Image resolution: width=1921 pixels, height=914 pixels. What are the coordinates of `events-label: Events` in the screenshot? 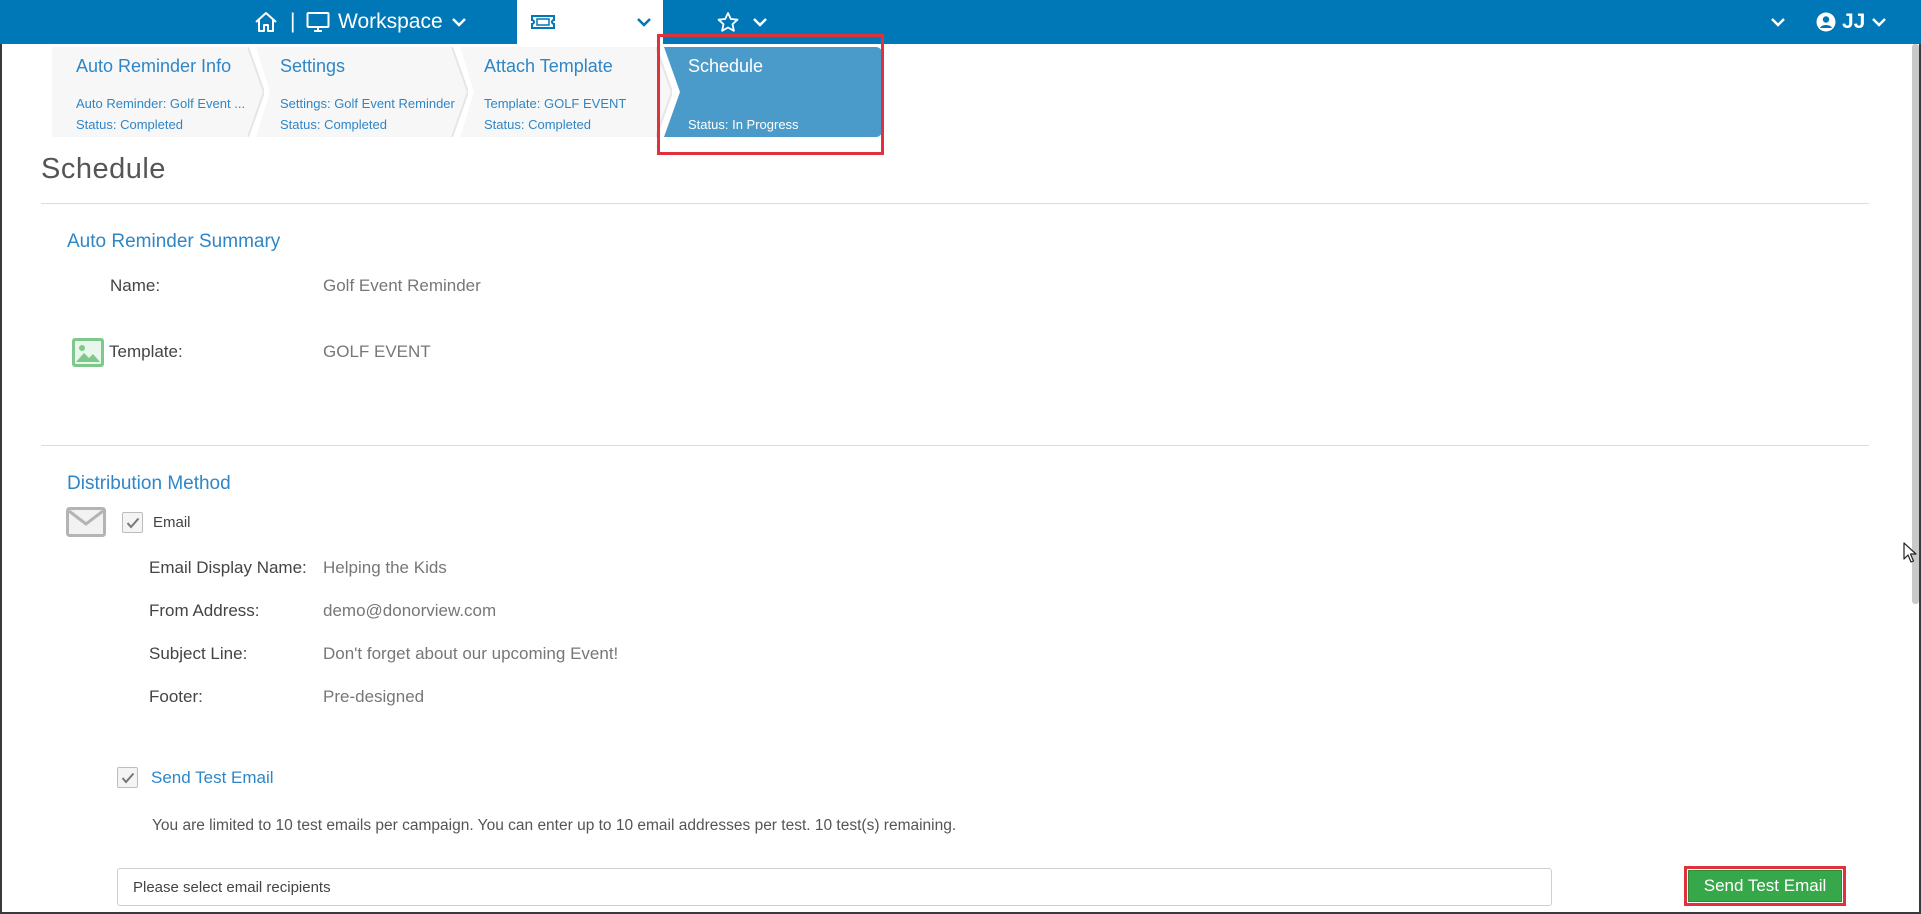 It's located at (596, 21).